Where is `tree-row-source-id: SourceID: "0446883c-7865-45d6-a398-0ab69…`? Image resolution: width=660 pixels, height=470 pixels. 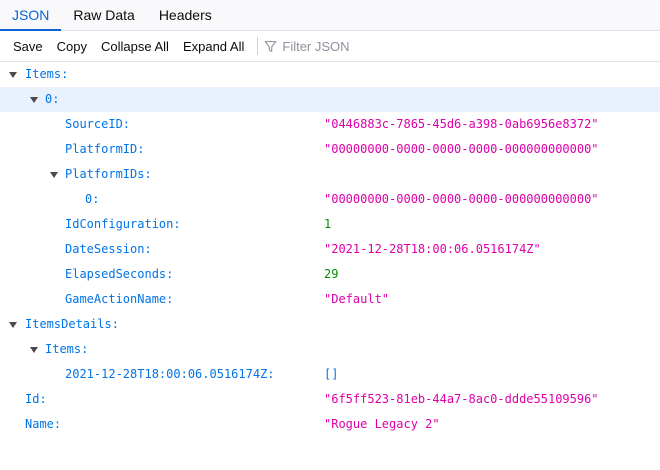 tree-row-source-id: SourceID: "0446883c-7865-45d6-a398-0ab69… is located at coordinates (330, 124).